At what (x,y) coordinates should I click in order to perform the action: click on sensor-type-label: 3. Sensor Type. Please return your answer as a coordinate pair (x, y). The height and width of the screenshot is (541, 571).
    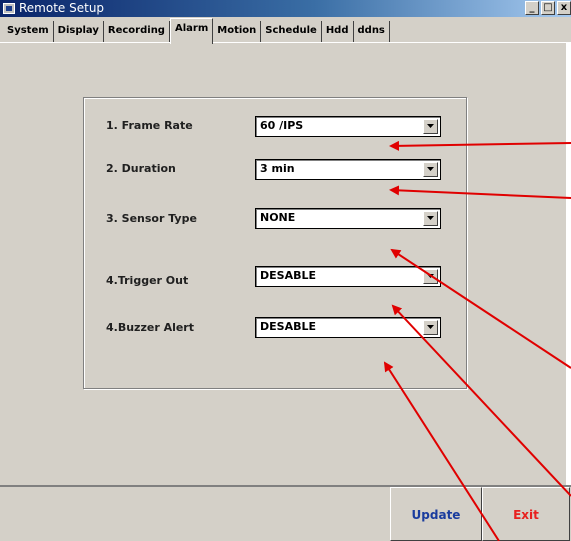
    Looking at the image, I should click on (151, 218).